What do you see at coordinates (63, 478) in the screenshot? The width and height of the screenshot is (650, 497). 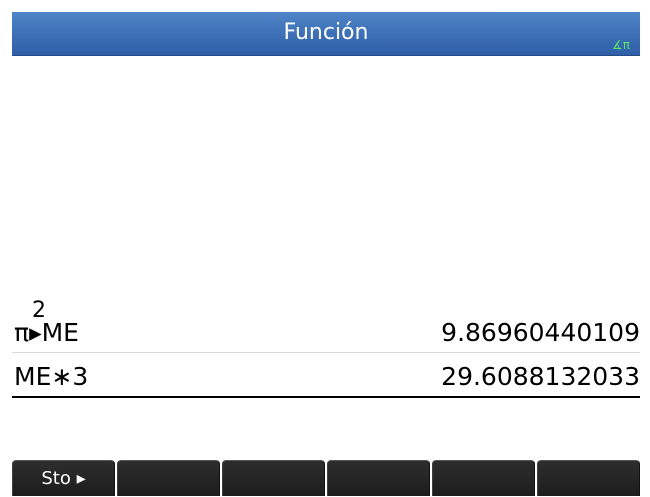 I see `sto-softkey: Sto ▸` at bounding box center [63, 478].